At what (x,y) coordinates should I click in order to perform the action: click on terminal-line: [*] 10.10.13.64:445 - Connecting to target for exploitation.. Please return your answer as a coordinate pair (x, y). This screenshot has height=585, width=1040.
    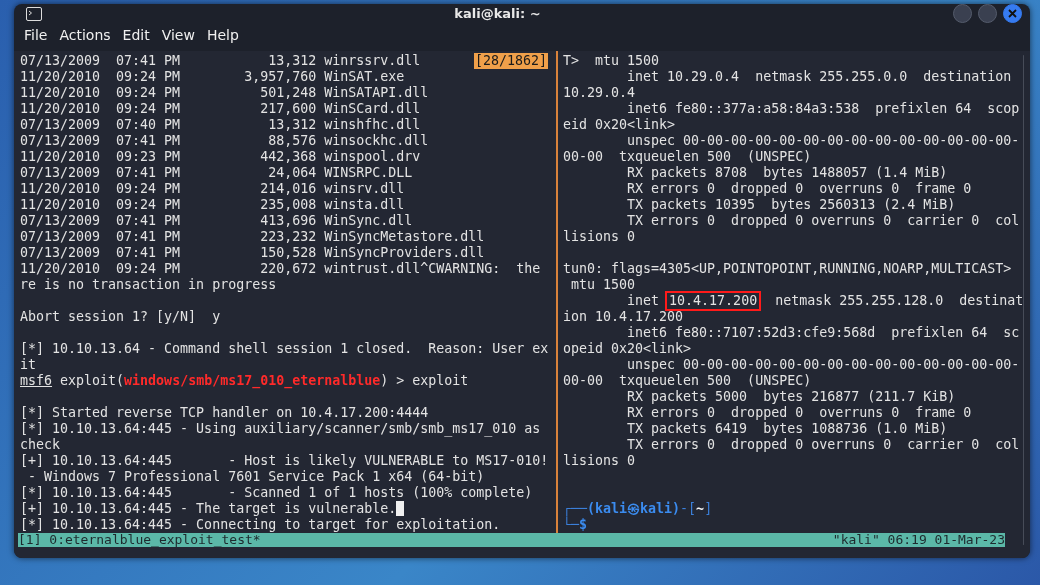
    Looking at the image, I should click on (260, 525).